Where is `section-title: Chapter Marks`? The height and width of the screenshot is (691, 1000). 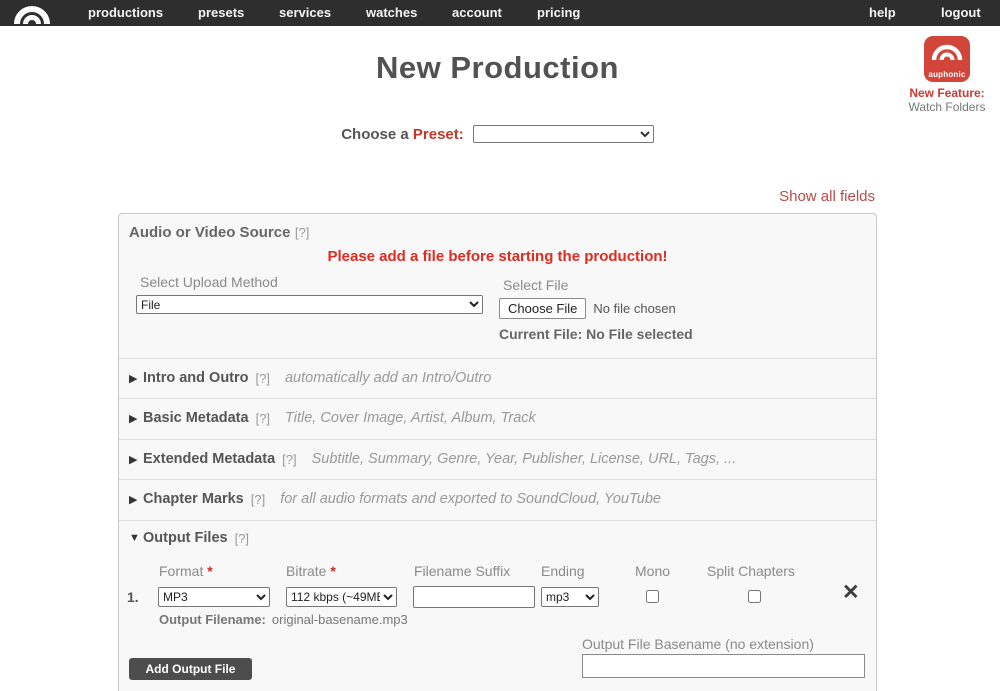 section-title: Chapter Marks is located at coordinates (193, 499).